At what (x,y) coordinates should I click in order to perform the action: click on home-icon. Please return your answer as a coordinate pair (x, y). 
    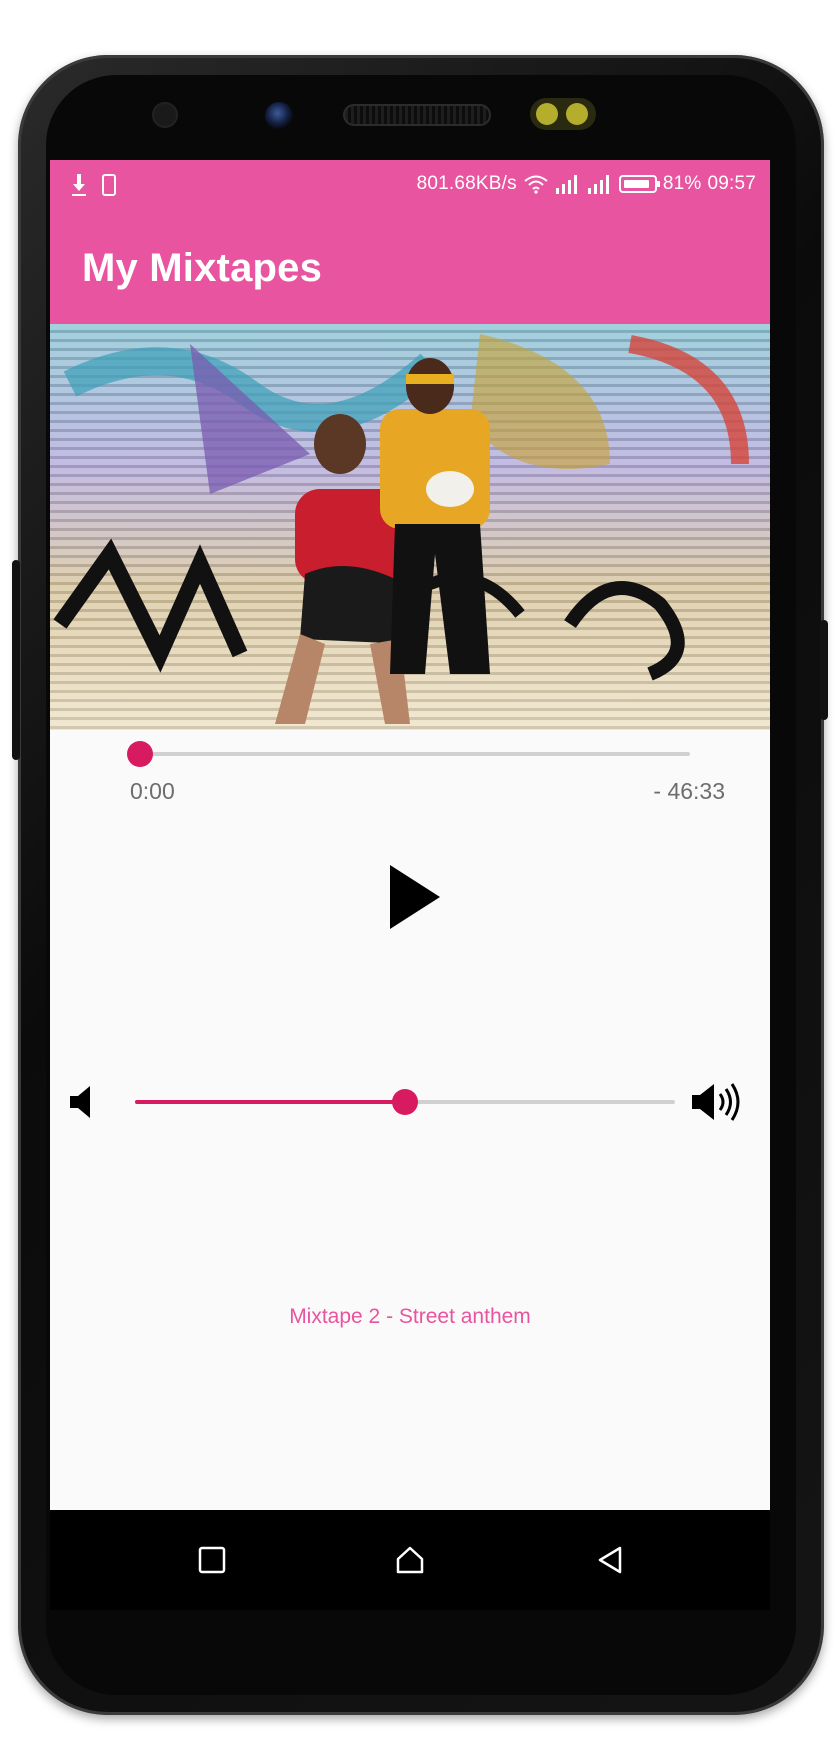
    Looking at the image, I should click on (410, 1560).